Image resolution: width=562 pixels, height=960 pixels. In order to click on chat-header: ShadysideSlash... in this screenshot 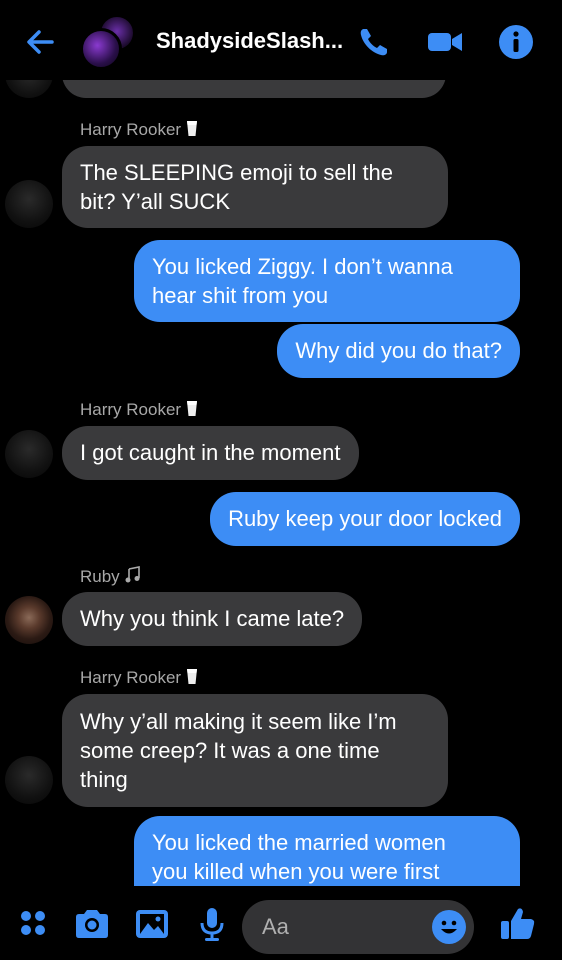, I will do `click(281, 40)`.